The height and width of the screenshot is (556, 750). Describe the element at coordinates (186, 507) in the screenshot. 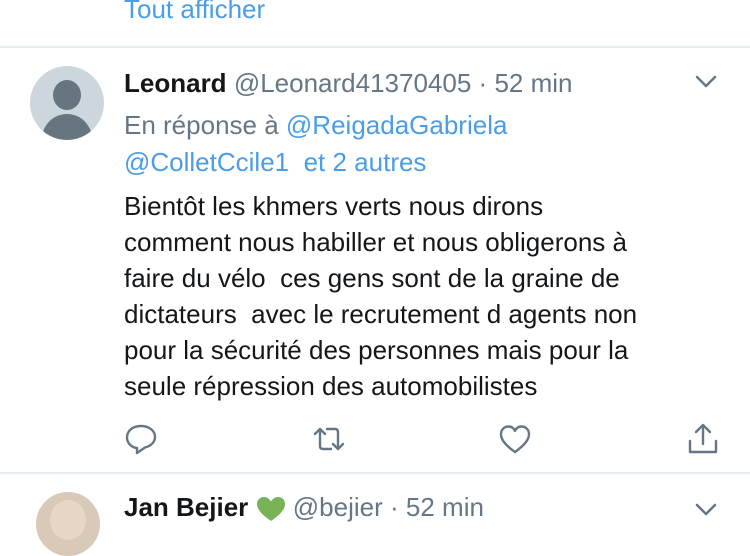

I see `author-name: Jan Bejier` at that location.